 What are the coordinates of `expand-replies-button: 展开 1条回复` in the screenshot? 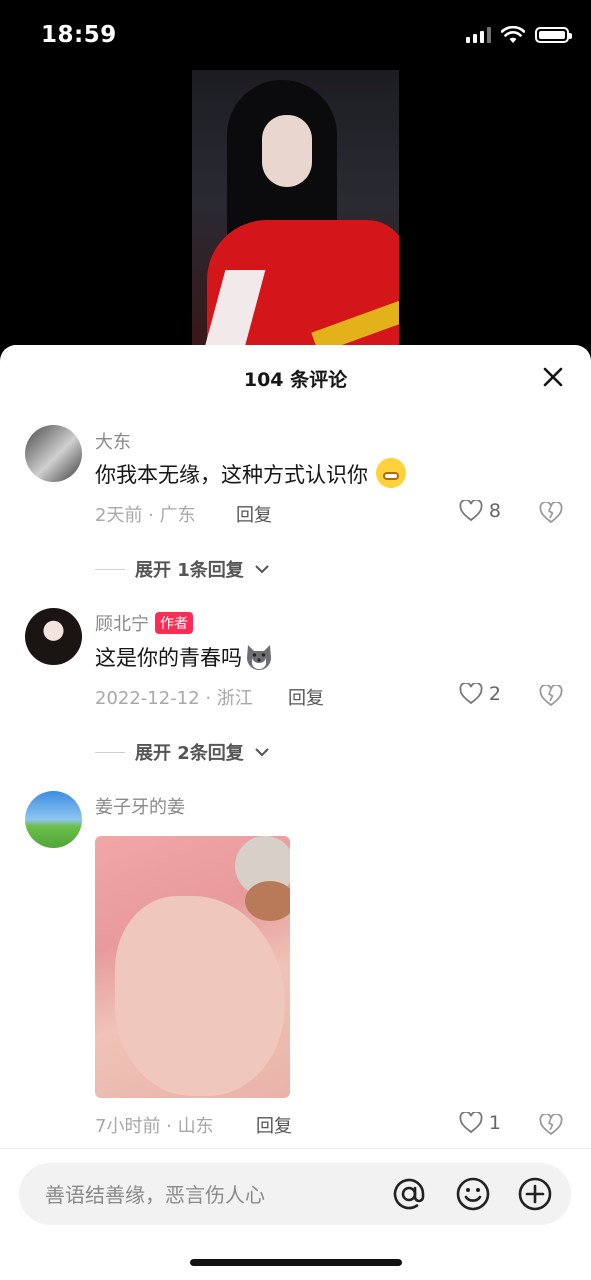 It's located at (182, 569).